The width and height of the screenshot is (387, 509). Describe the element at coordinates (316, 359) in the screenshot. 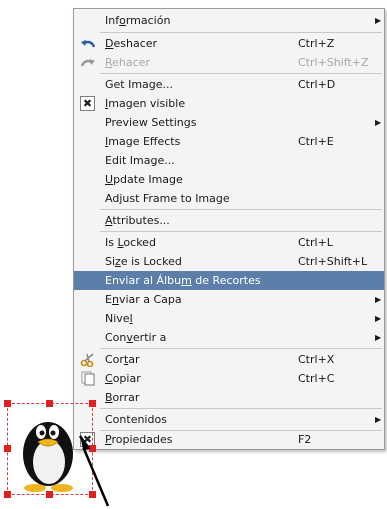

I see `shortcut-label: Ctrl+X` at that location.